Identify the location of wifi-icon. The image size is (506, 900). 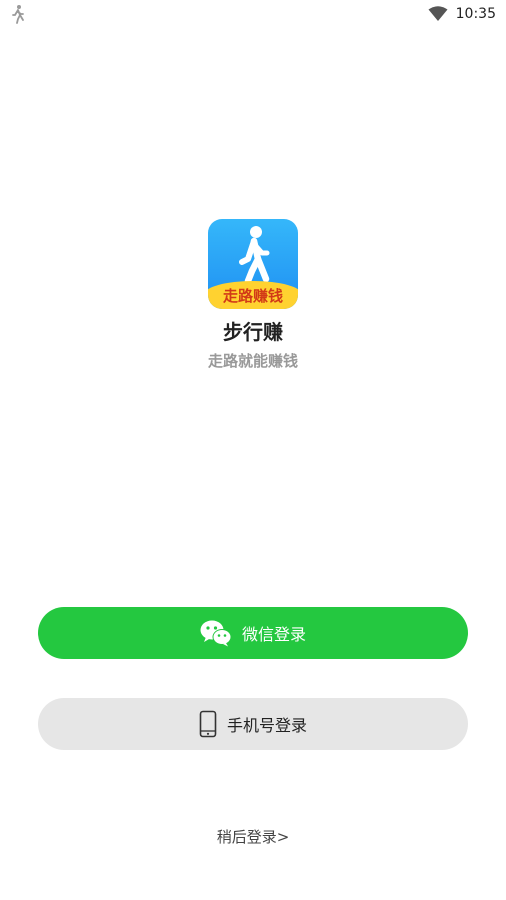
(438, 13).